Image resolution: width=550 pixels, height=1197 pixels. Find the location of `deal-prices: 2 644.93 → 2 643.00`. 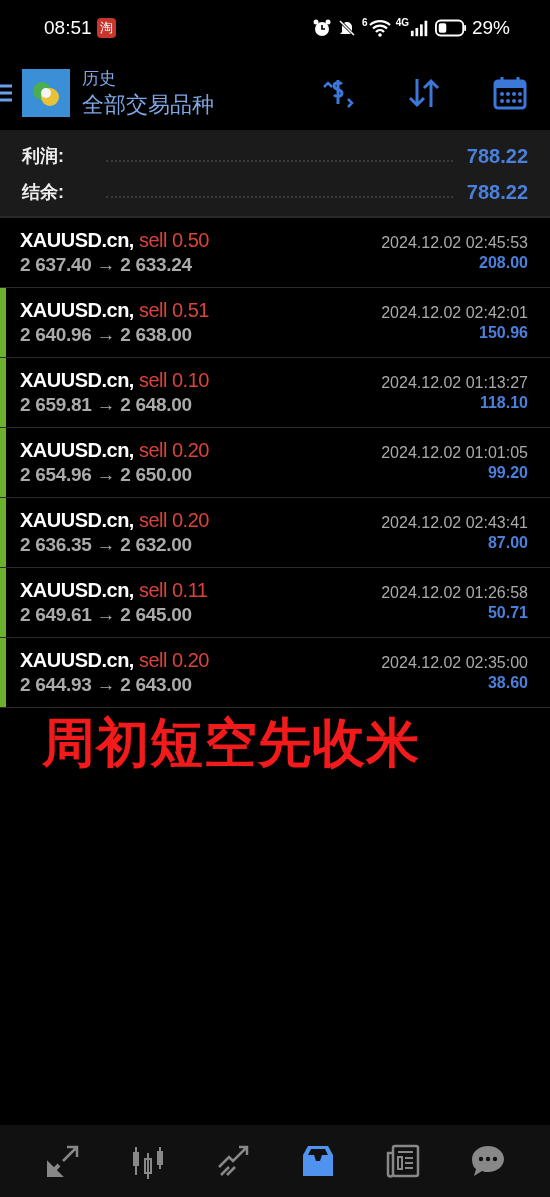

deal-prices: 2 644.93 → 2 643.00 is located at coordinates (106, 685).